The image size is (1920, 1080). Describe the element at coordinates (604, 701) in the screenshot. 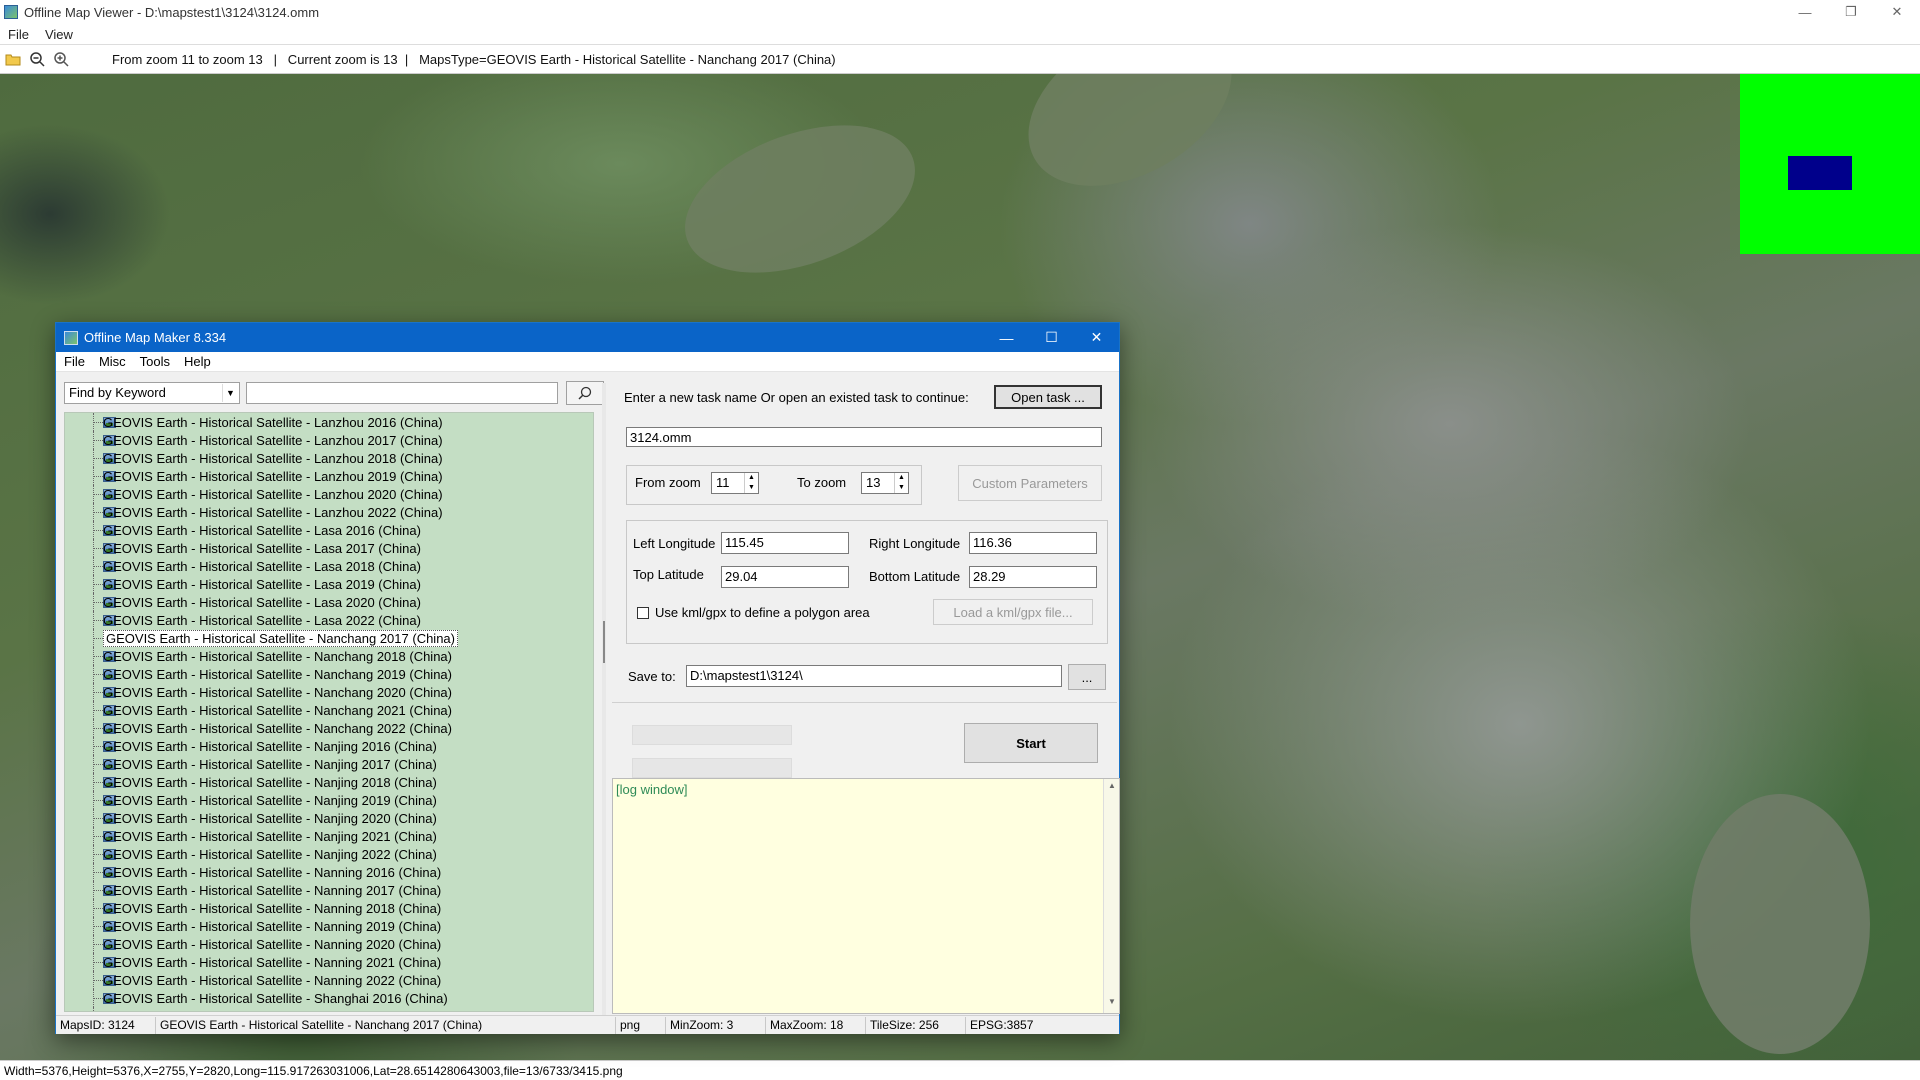

I see `pane-splitter` at that location.